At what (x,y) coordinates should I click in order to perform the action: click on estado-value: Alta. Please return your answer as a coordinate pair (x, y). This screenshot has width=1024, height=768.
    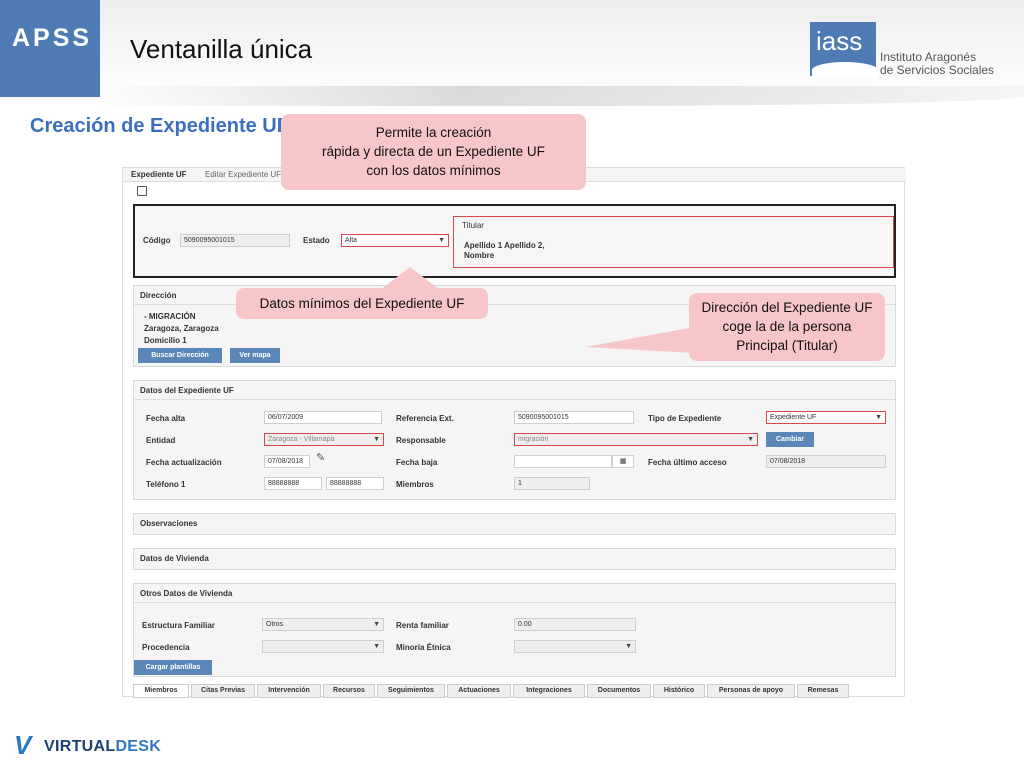
    Looking at the image, I should click on (351, 240).